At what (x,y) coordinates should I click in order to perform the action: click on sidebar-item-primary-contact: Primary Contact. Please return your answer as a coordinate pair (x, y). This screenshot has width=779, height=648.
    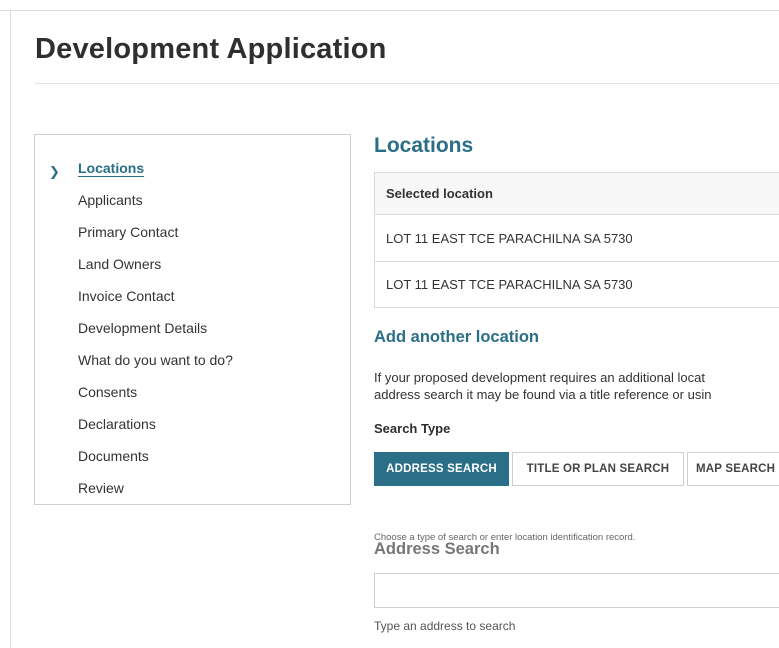
    Looking at the image, I should click on (128, 232).